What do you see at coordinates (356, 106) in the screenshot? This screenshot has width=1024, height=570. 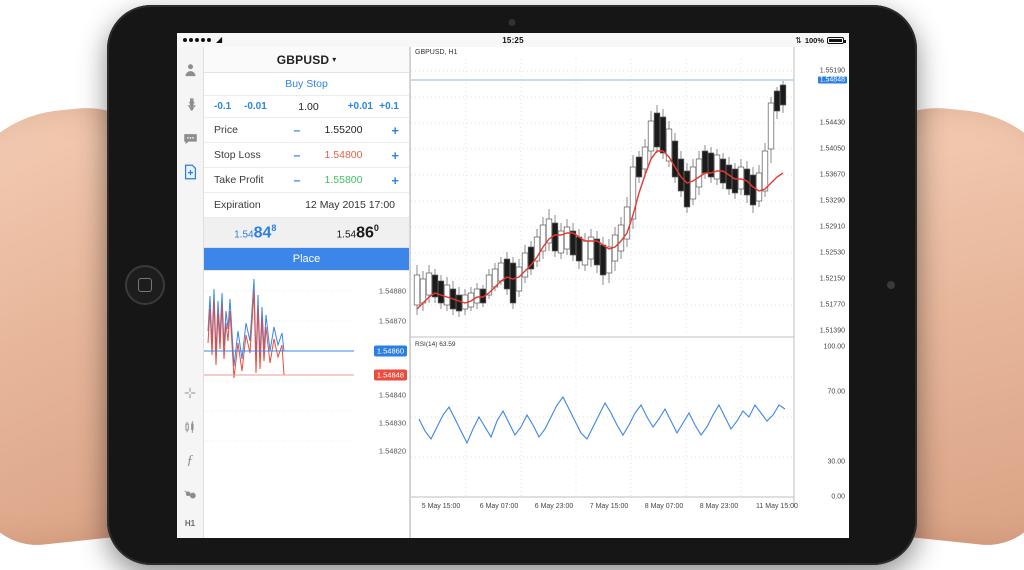 I see `volume-plus-small-button: +0.01` at bounding box center [356, 106].